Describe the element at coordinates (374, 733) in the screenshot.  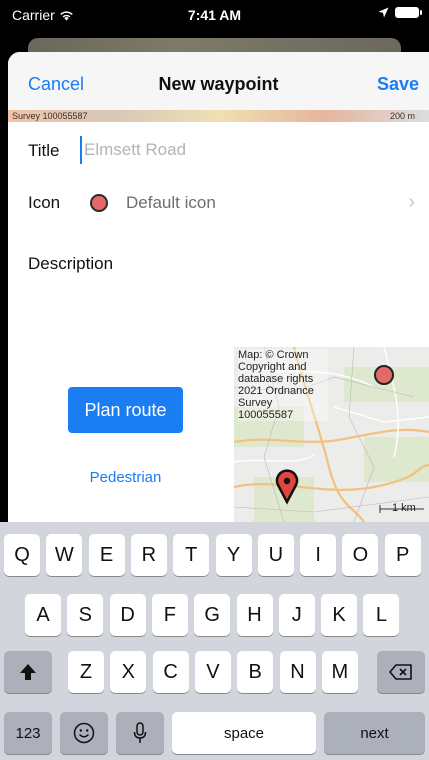
I see `next-key: next` at that location.